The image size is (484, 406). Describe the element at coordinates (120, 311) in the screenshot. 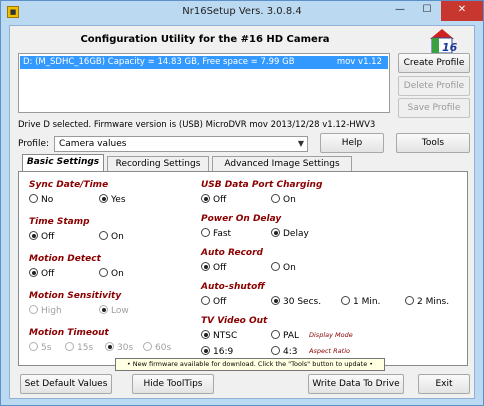

I see `radio-label: Low` at that location.